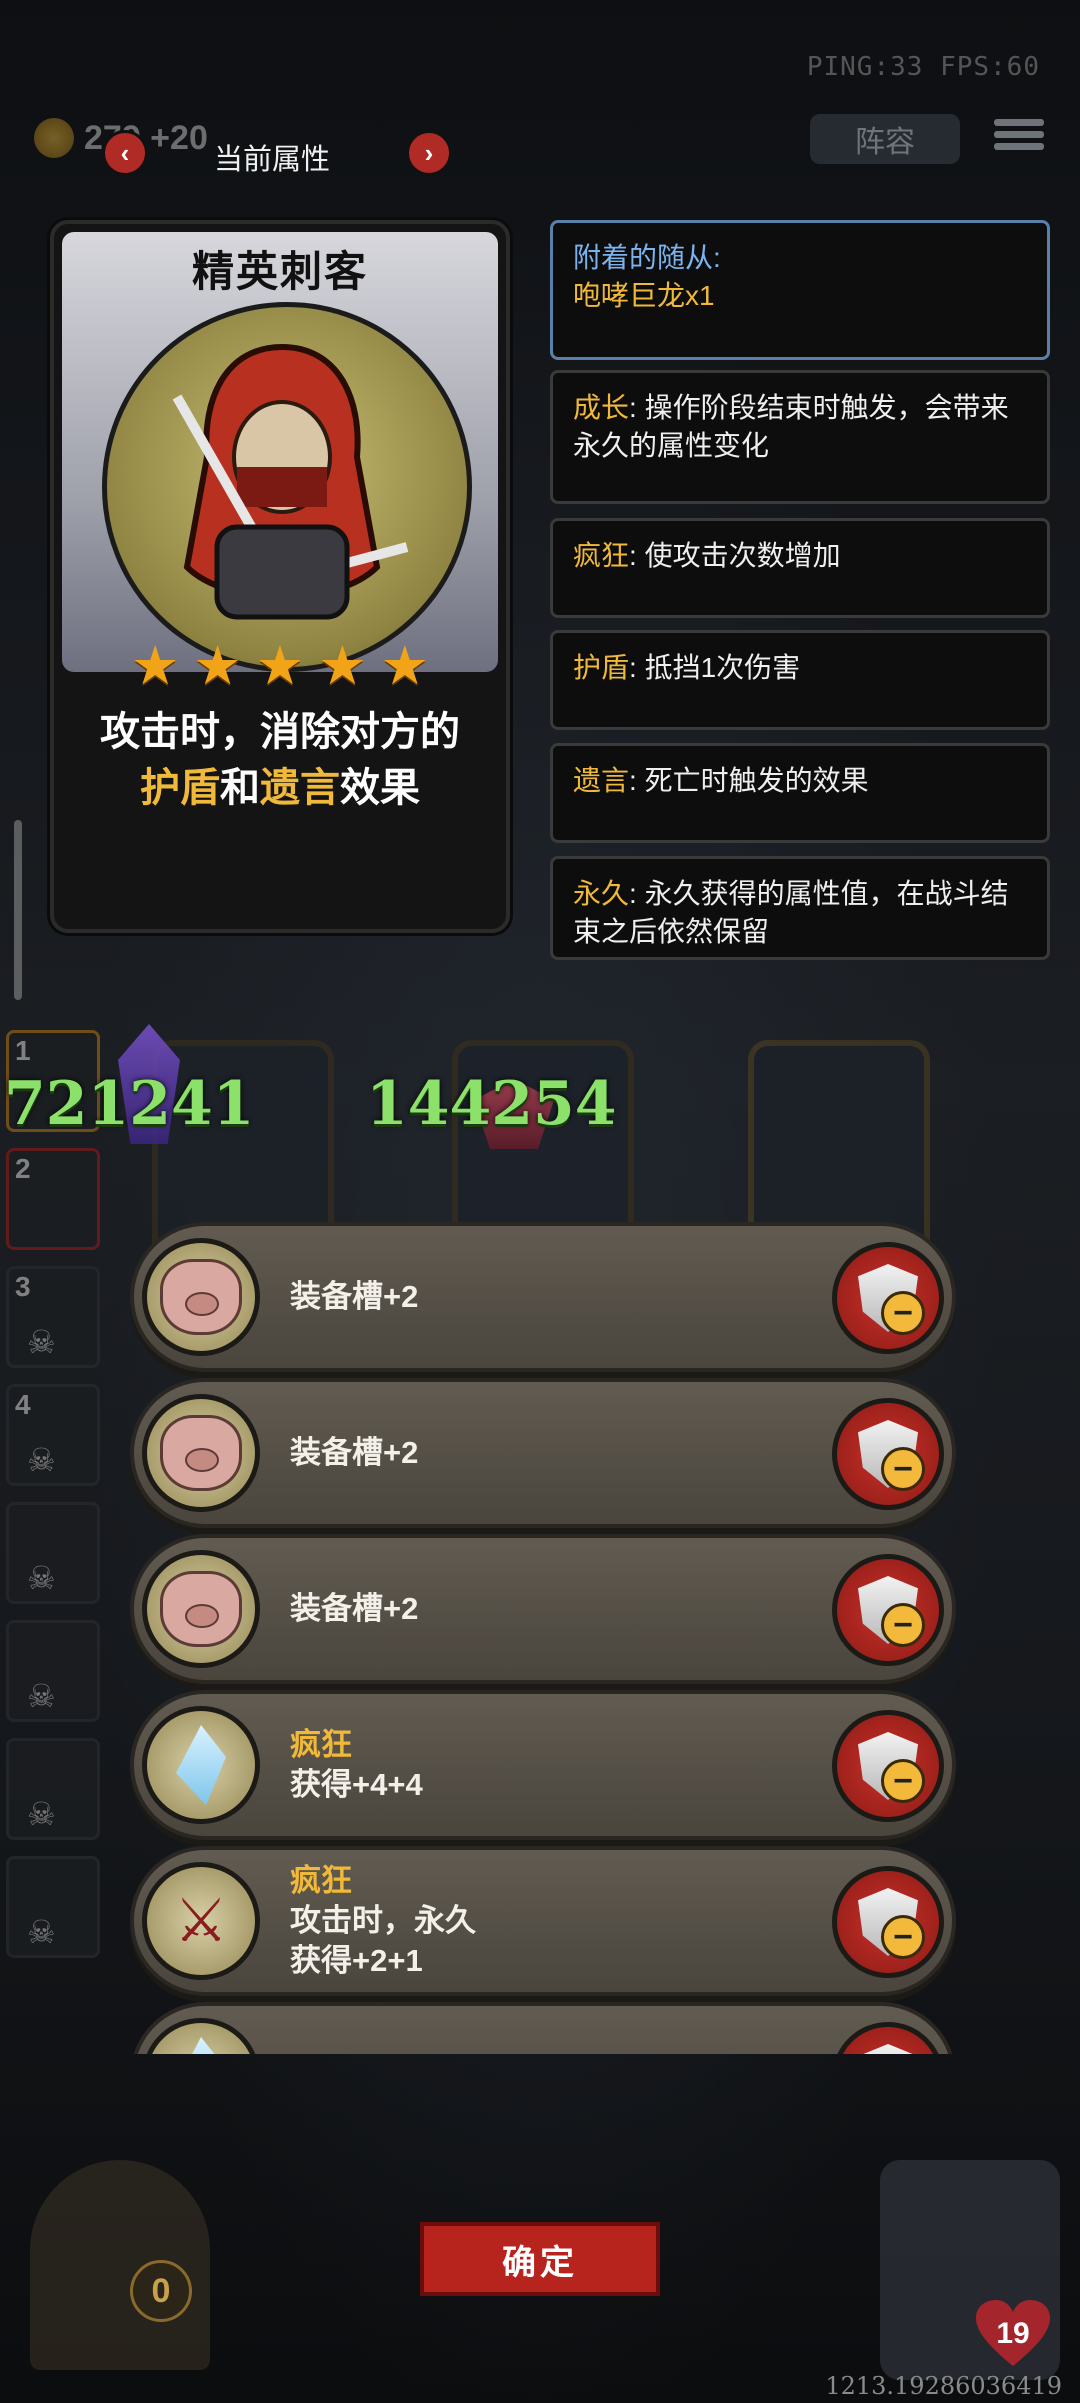 This screenshot has width=1080, height=2403. I want to click on assassin-portrait, so click(287, 487).